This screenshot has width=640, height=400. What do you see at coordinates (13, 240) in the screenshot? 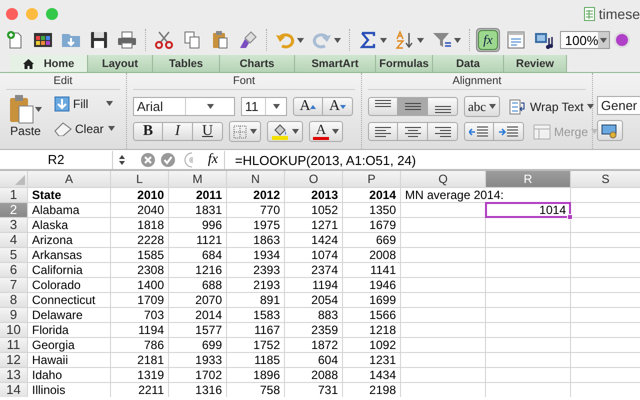
I see `row-header: 4` at bounding box center [13, 240].